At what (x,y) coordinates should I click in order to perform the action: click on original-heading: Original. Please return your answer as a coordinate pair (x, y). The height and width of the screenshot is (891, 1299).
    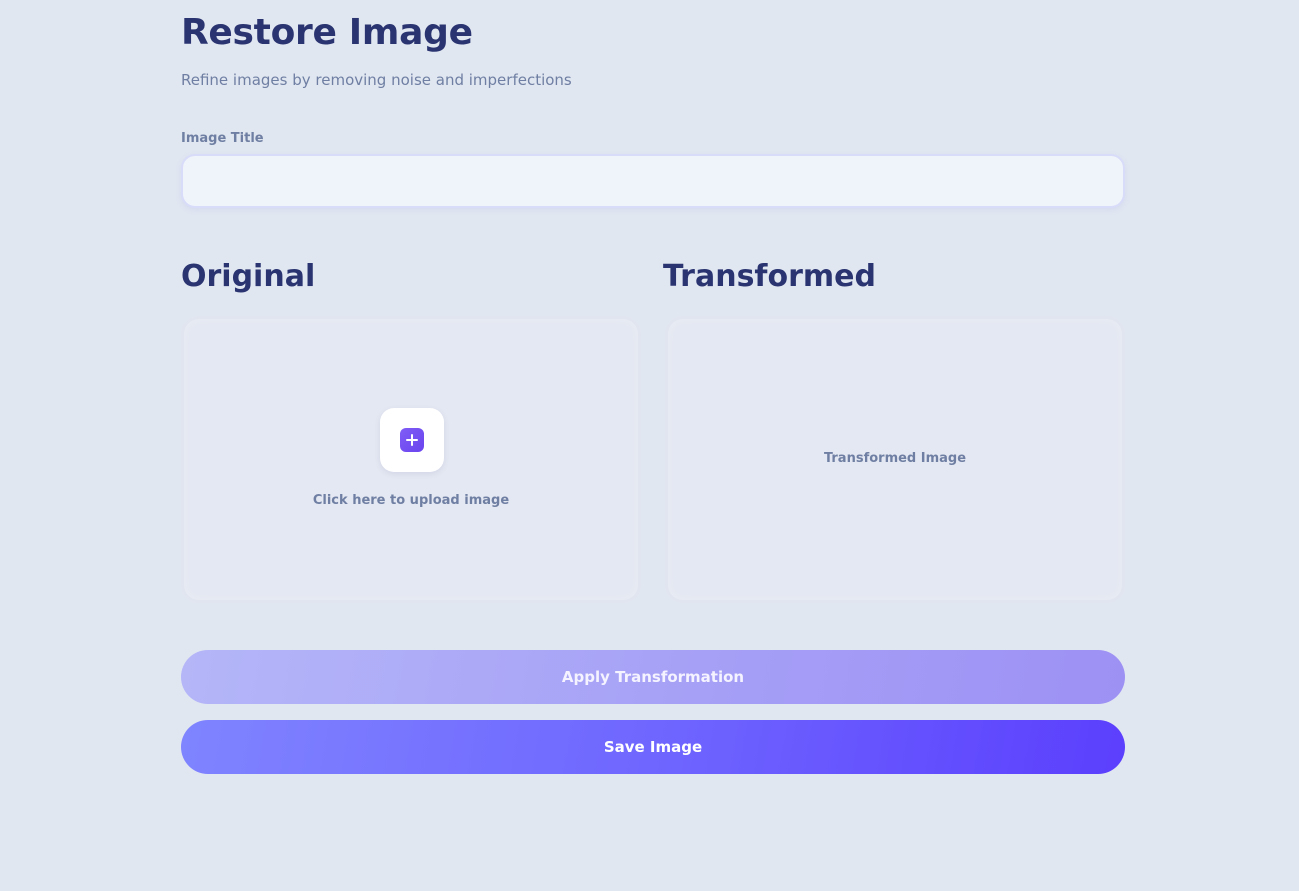
    Looking at the image, I should click on (248, 276).